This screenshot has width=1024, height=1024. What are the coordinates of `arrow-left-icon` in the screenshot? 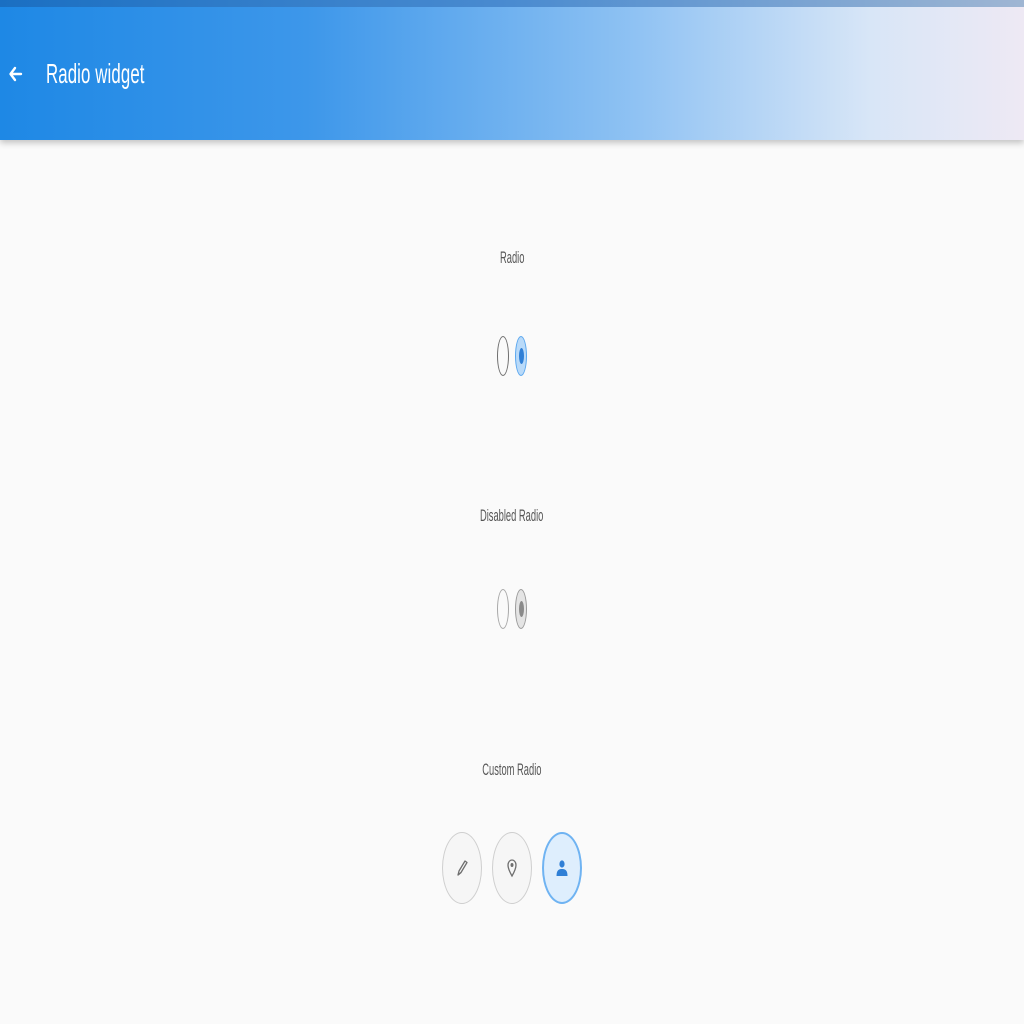 It's located at (16, 74).